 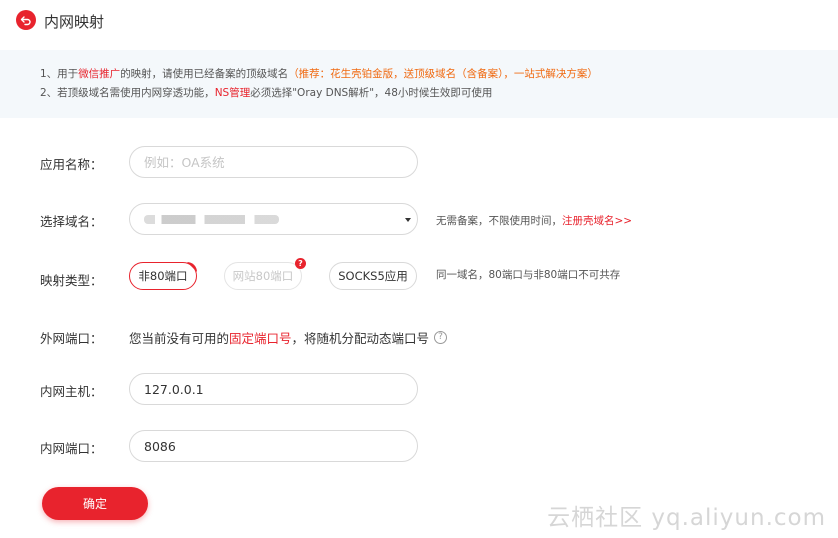 I want to click on map-type-hint: 同一域名，80端口与非80端口不可共存, so click(x=528, y=275).